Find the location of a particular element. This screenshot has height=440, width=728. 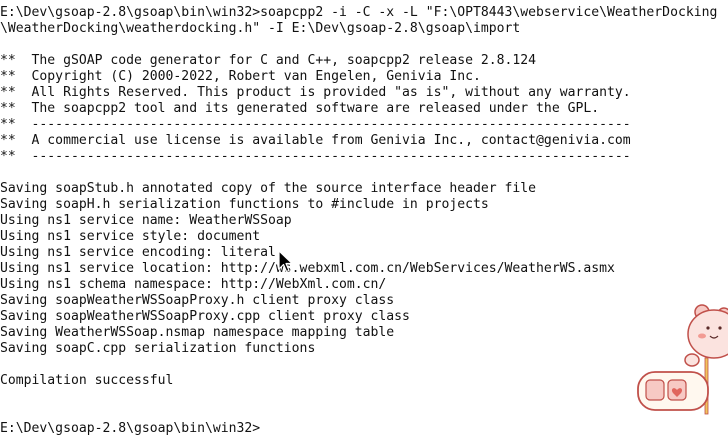

terminal-line: Using ns1 service style: document is located at coordinates (130, 236).